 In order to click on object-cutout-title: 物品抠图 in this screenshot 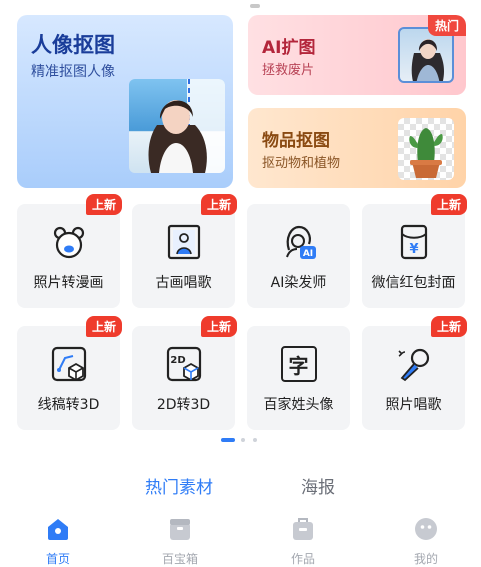, I will do `click(296, 141)`.